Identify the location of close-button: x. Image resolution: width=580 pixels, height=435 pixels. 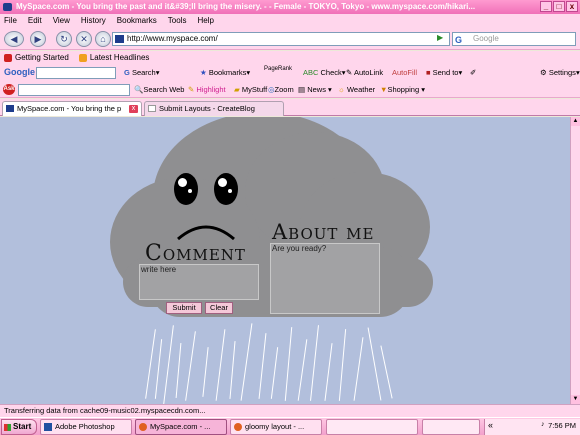
(572, 6).